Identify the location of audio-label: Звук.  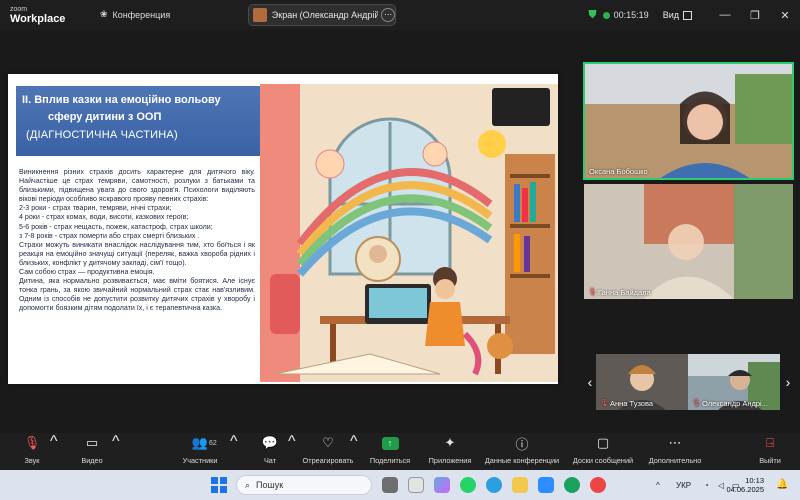
(32, 460).